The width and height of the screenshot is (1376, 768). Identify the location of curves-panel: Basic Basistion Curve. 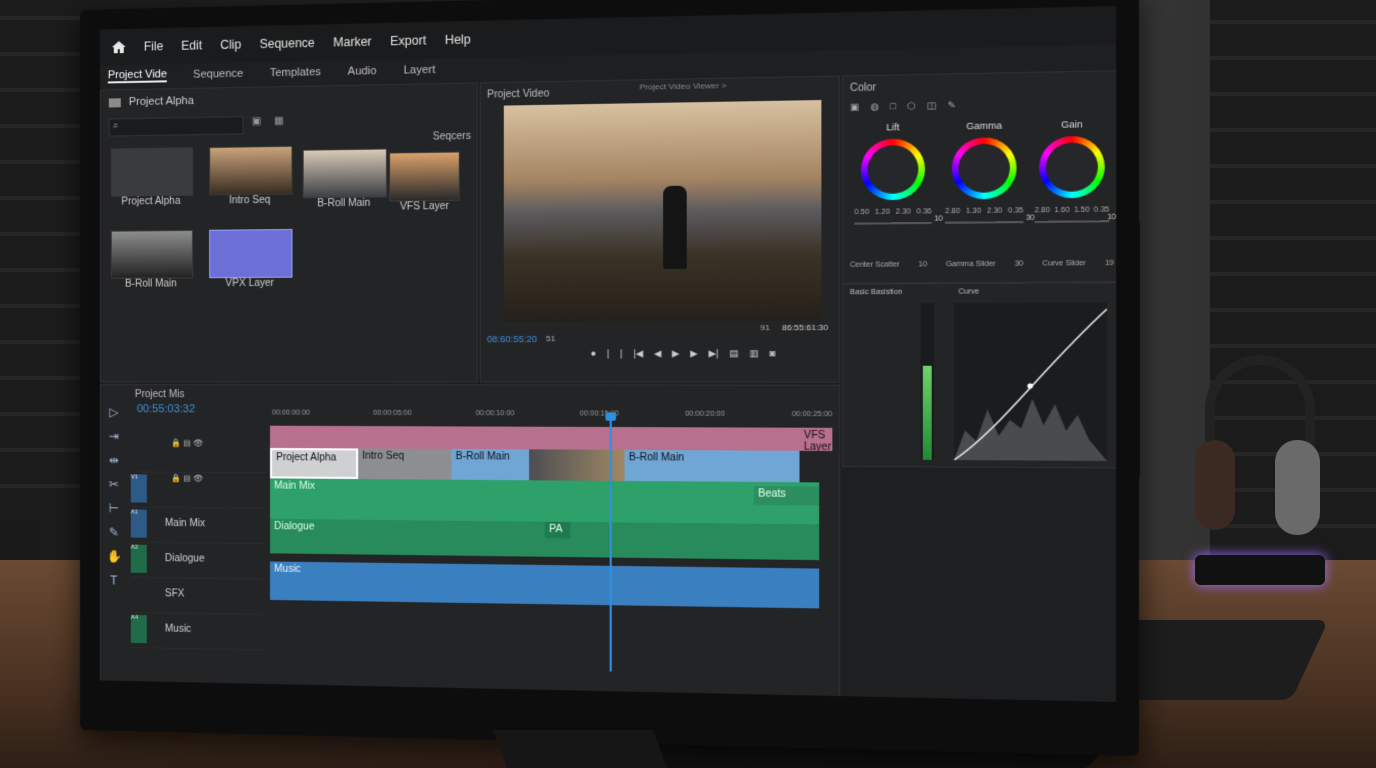
(979, 375).